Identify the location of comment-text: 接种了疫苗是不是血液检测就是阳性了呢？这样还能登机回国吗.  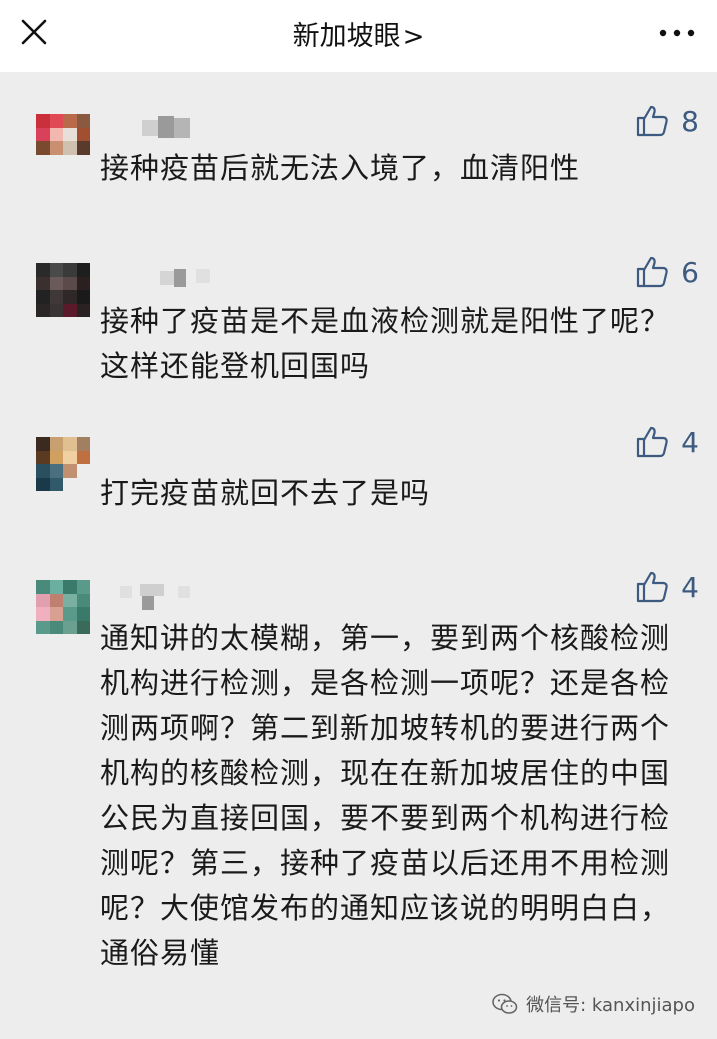
(385, 343).